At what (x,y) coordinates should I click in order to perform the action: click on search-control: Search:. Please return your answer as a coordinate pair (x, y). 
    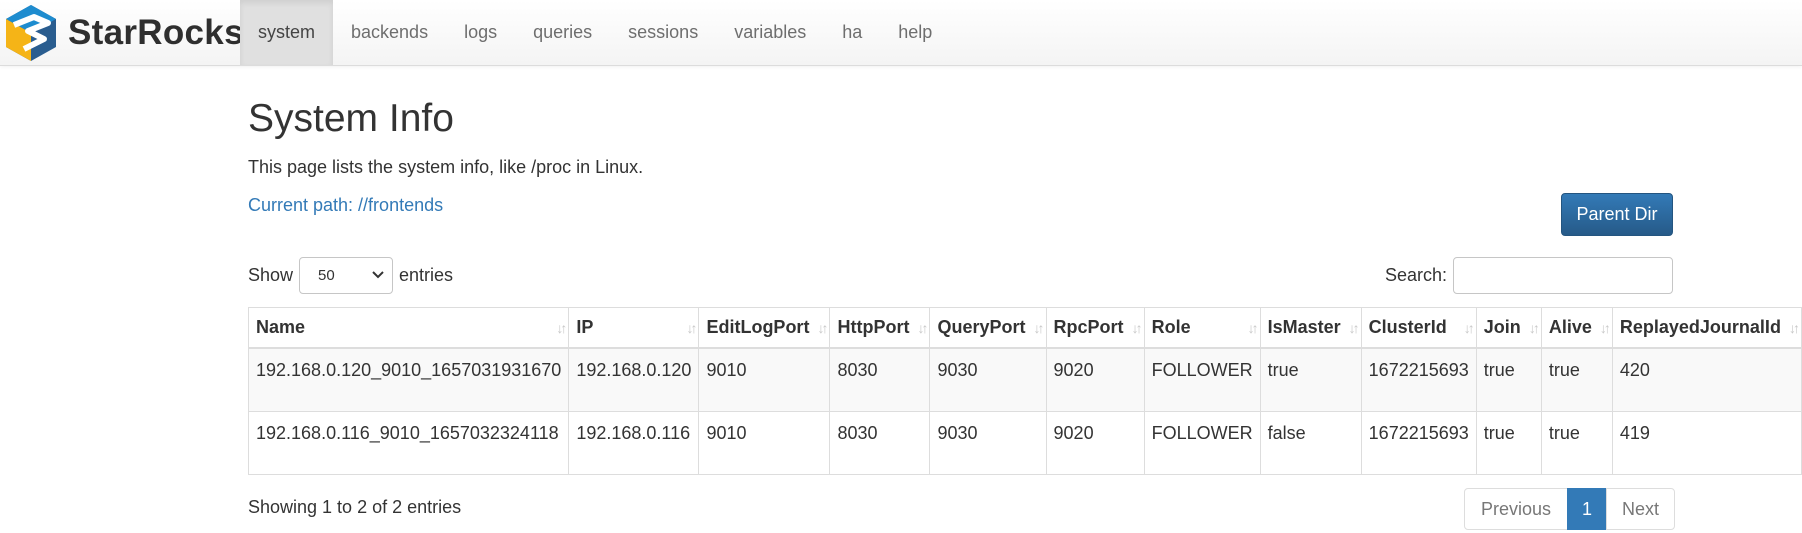
    Looking at the image, I should click on (1529, 275).